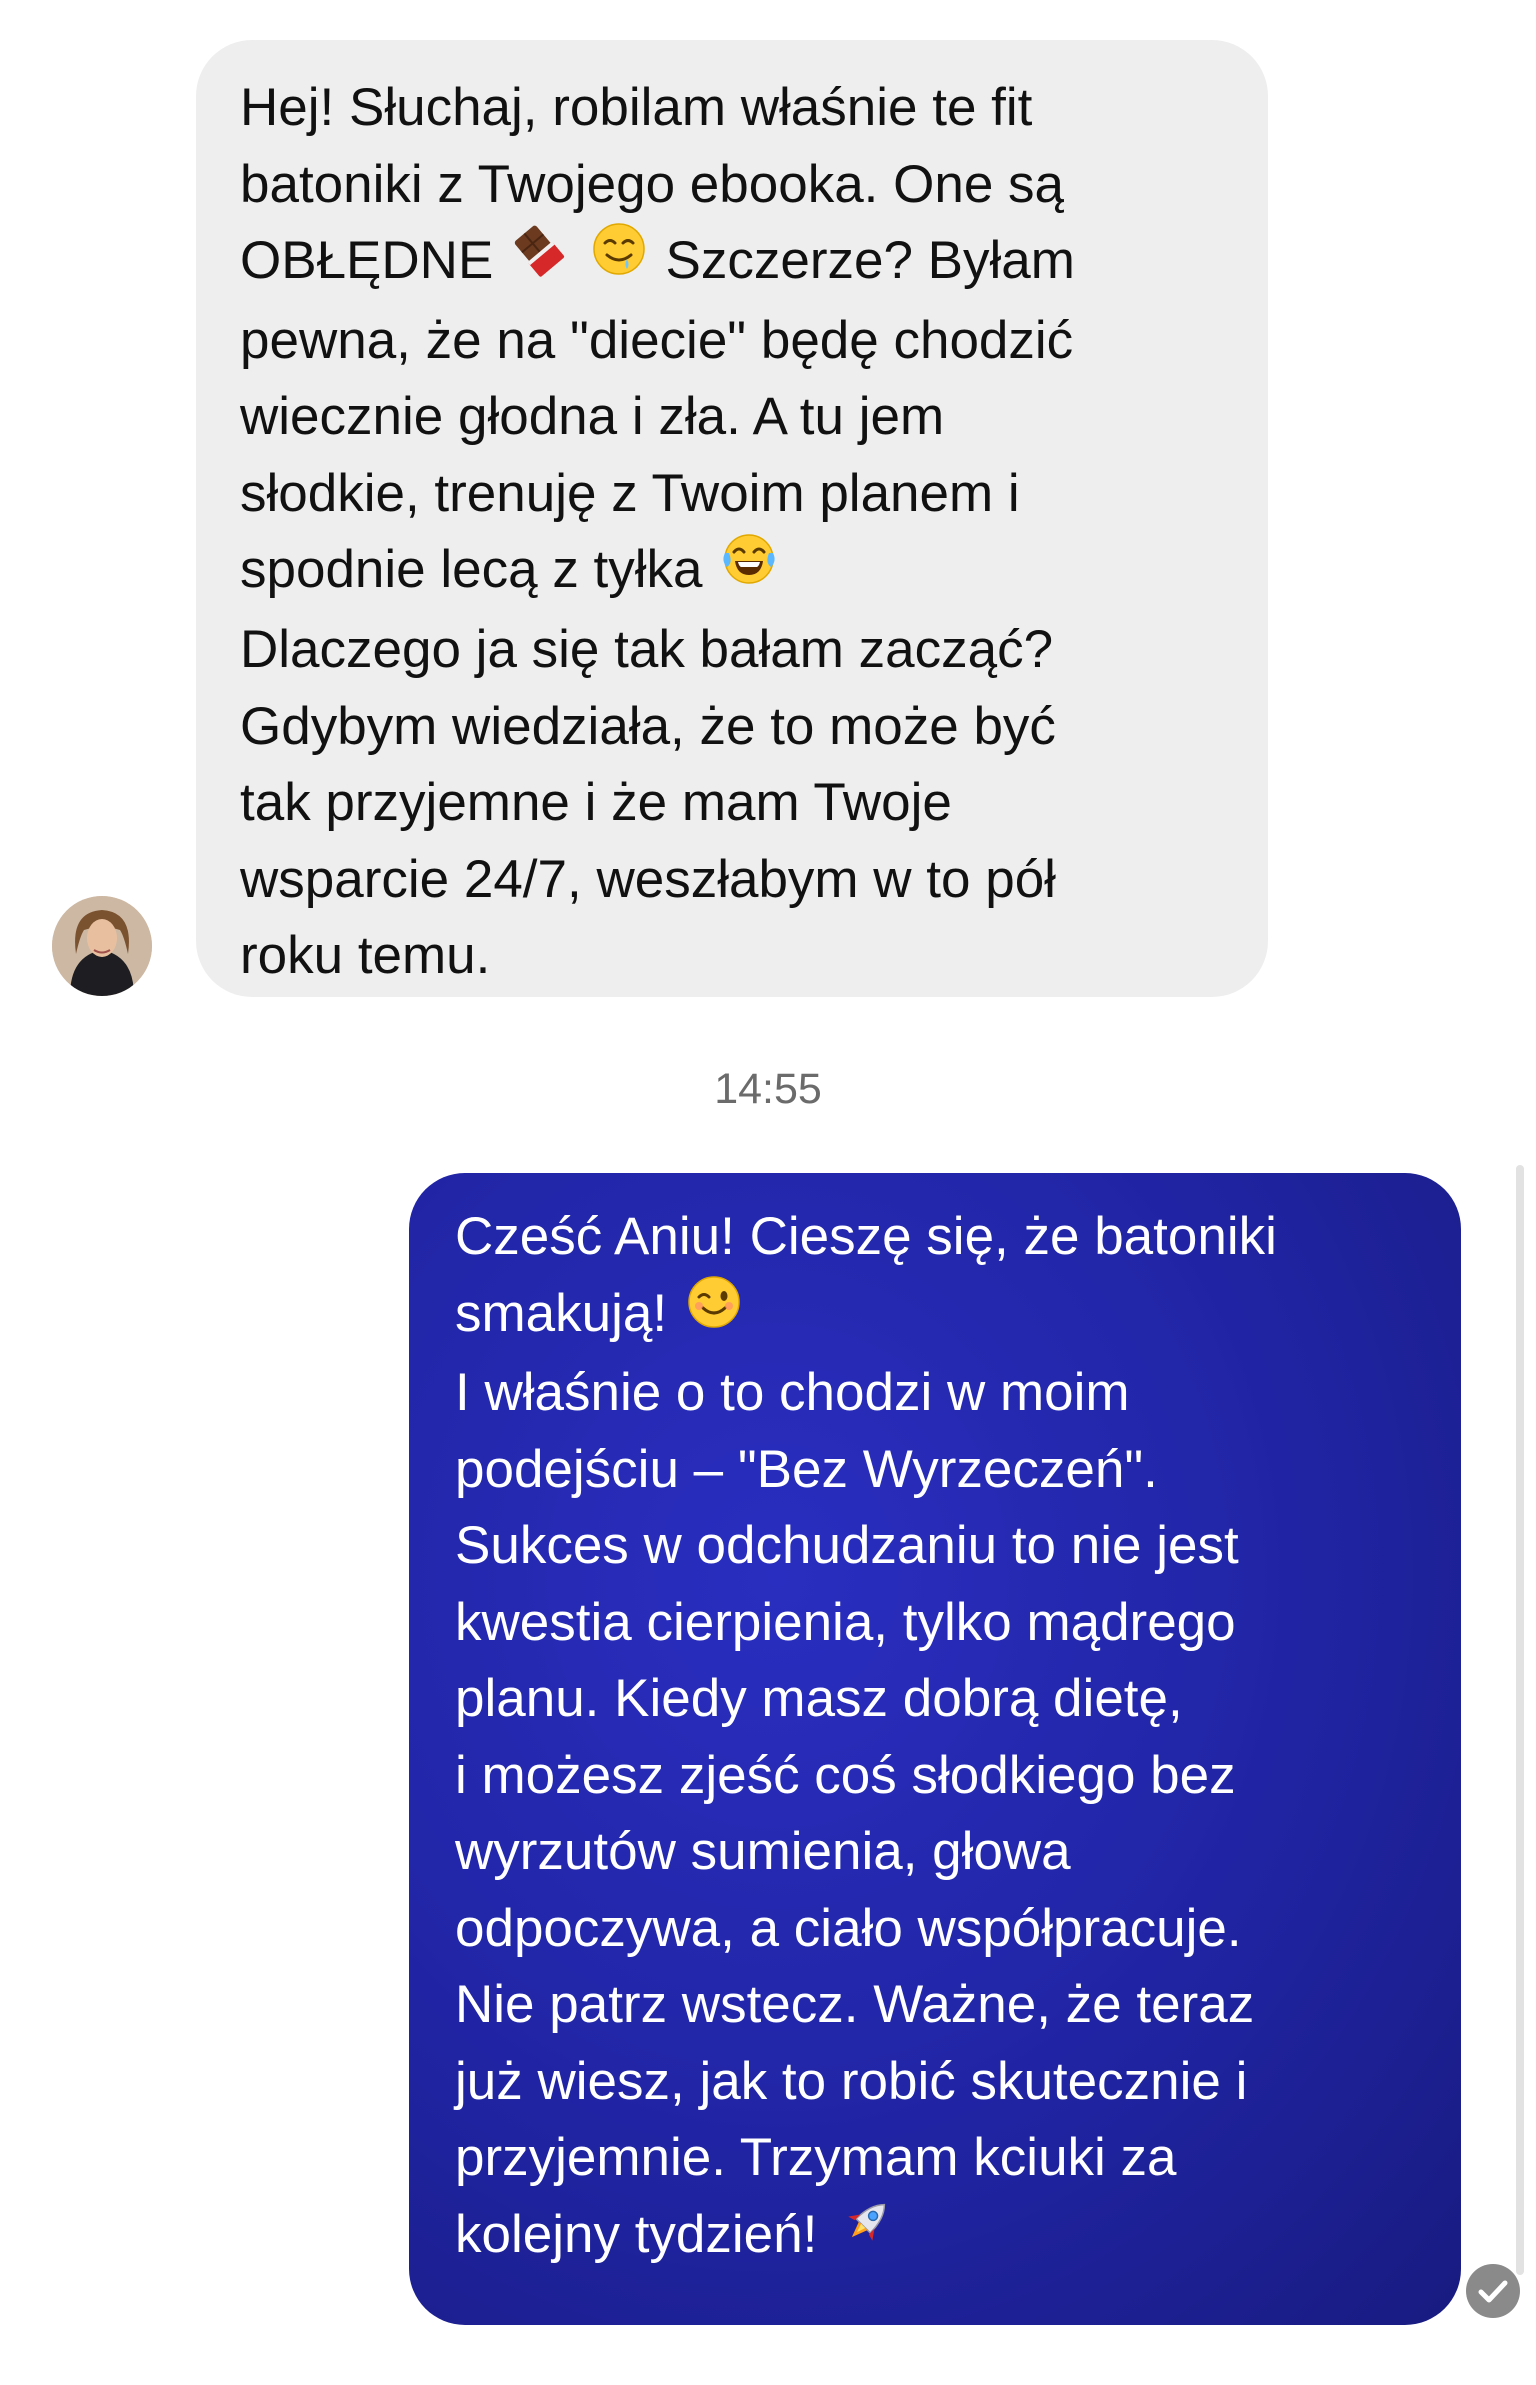  What do you see at coordinates (768, 1089) in the screenshot?
I see `timestamp: 14:55` at bounding box center [768, 1089].